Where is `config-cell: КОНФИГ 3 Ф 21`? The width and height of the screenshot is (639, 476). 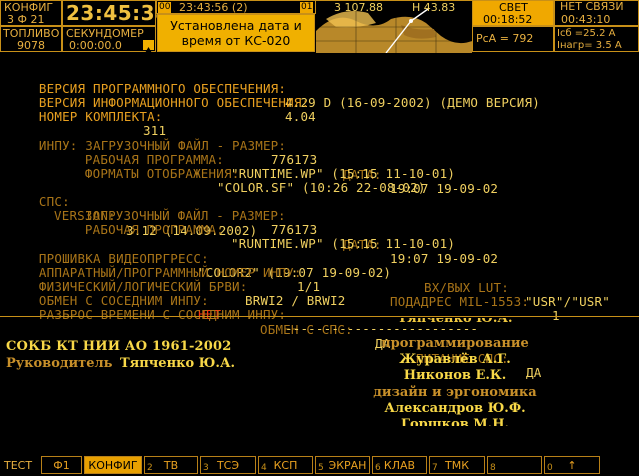 config-cell: КОНФИГ 3 Ф 21 is located at coordinates (31, 13).